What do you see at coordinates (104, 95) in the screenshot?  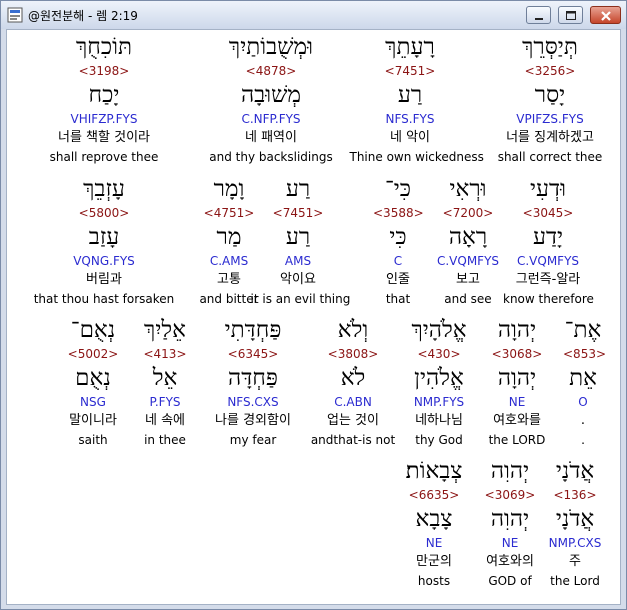 I see `hebrew-lemma: יָכַח` at bounding box center [104, 95].